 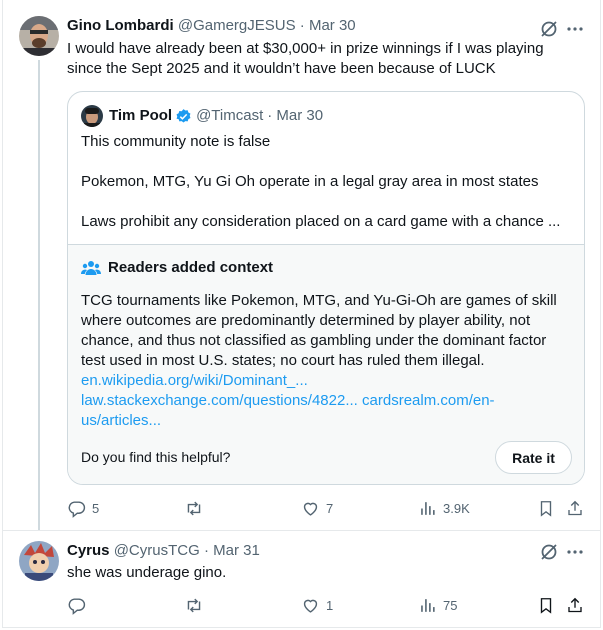 I want to click on post-time: · Mar 30, so click(x=328, y=25).